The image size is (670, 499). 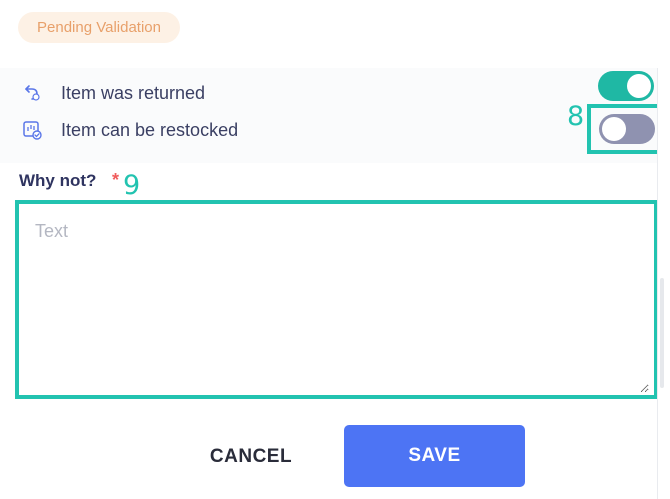 I want to click on annotation-number-toggle: 8, so click(x=576, y=116).